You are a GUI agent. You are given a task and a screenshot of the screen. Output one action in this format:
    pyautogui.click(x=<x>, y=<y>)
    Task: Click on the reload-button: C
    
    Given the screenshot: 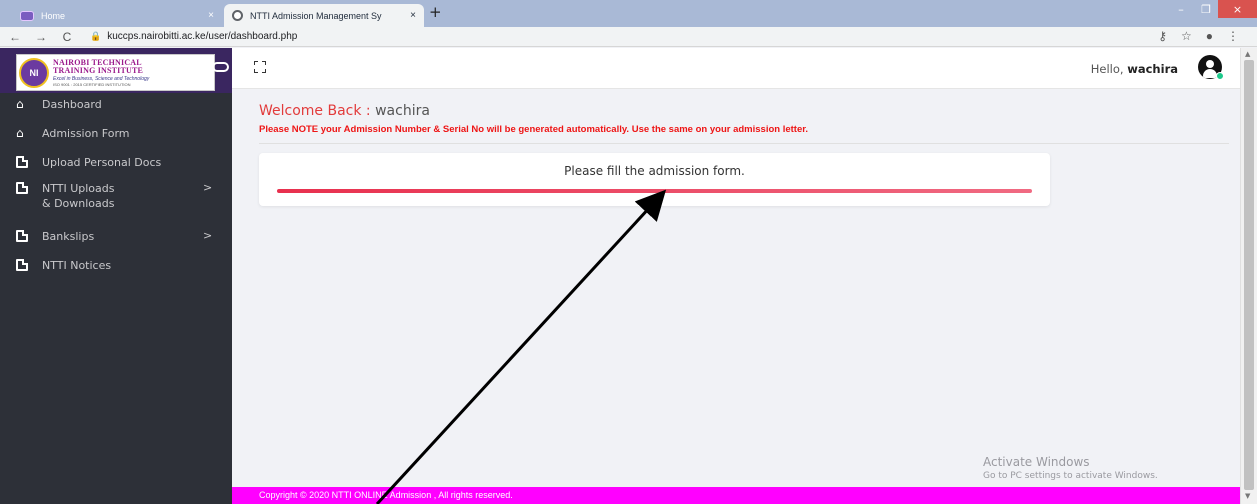 What is the action you would take?
    pyautogui.click(x=67, y=37)
    